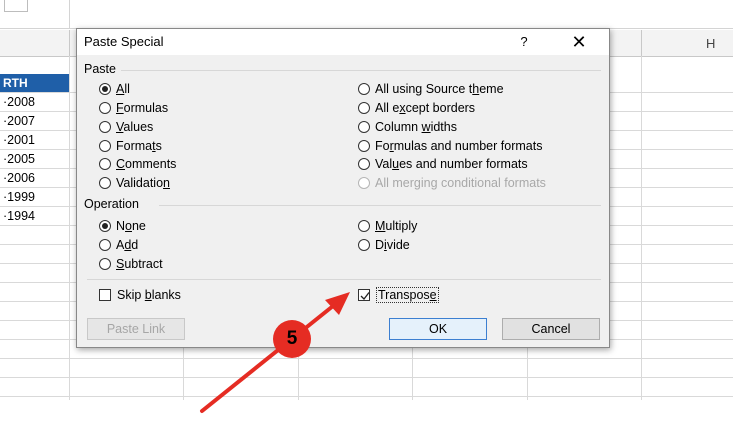  I want to click on header-cell-birth: RTH, so click(34, 83).